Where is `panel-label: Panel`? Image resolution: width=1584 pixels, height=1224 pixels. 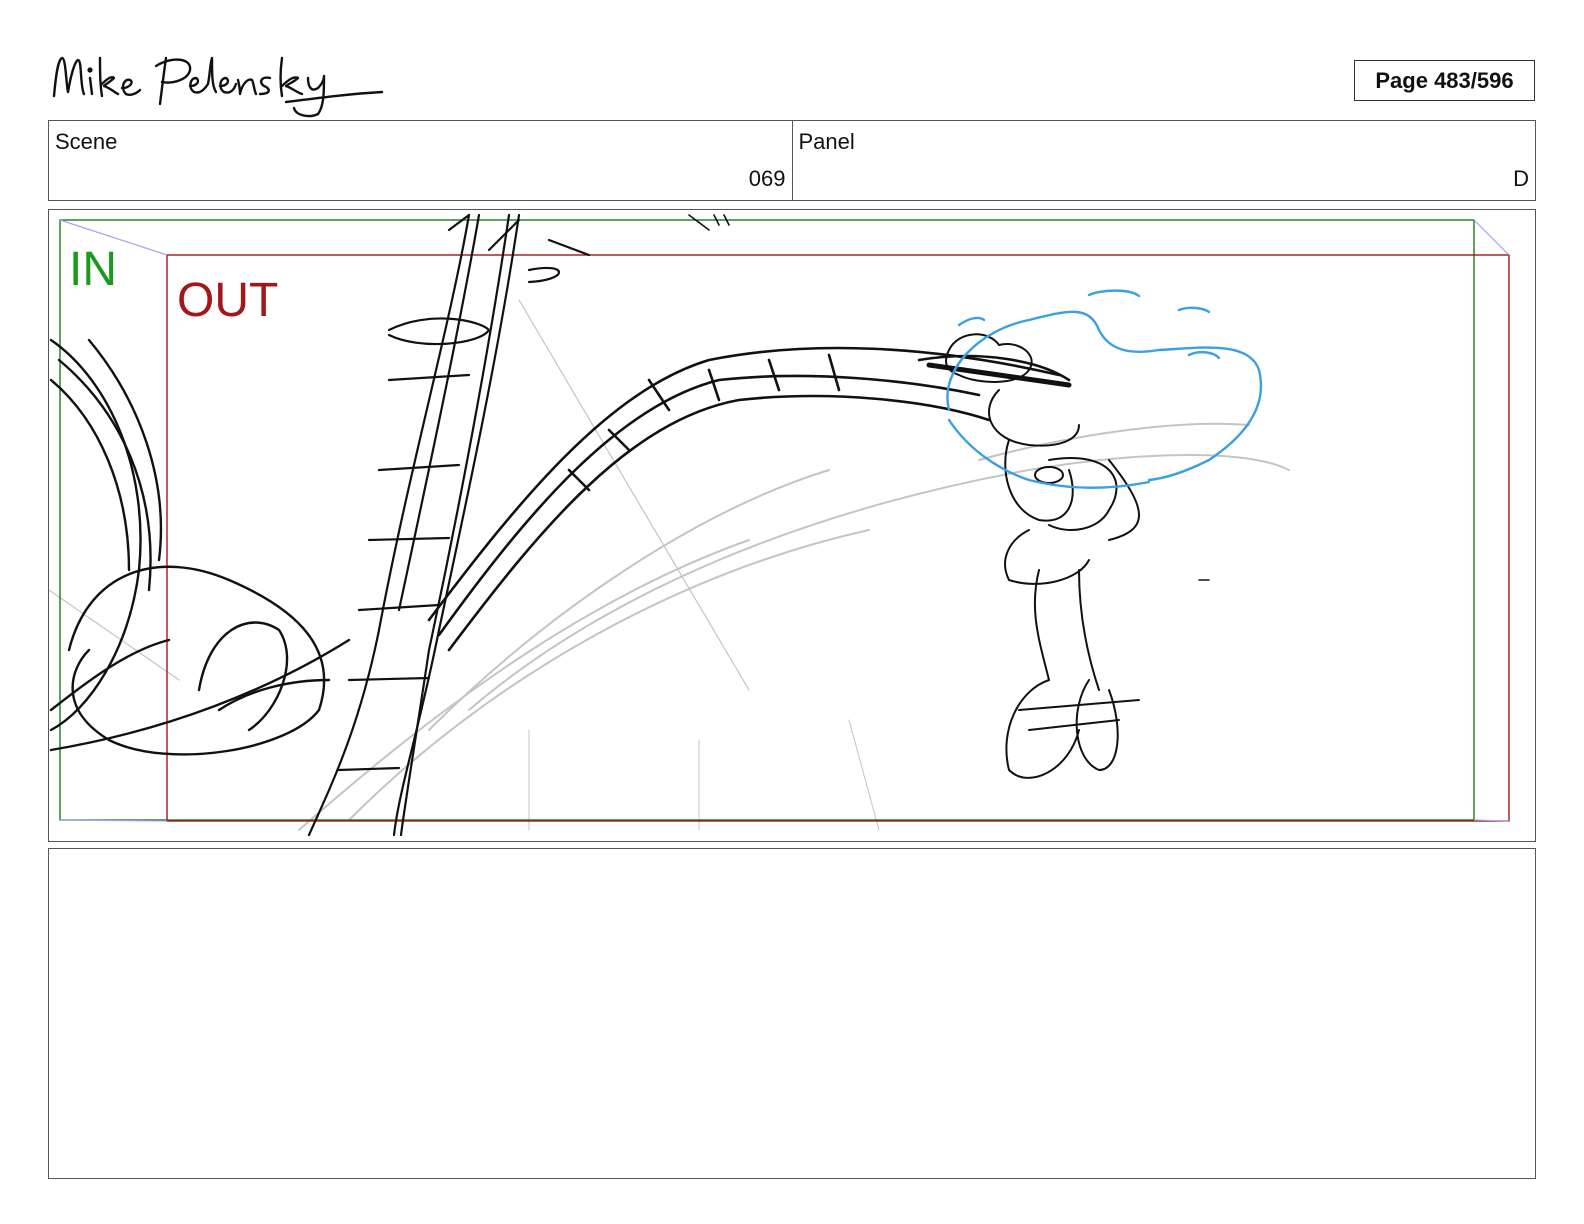
panel-label: Panel is located at coordinates (826, 141).